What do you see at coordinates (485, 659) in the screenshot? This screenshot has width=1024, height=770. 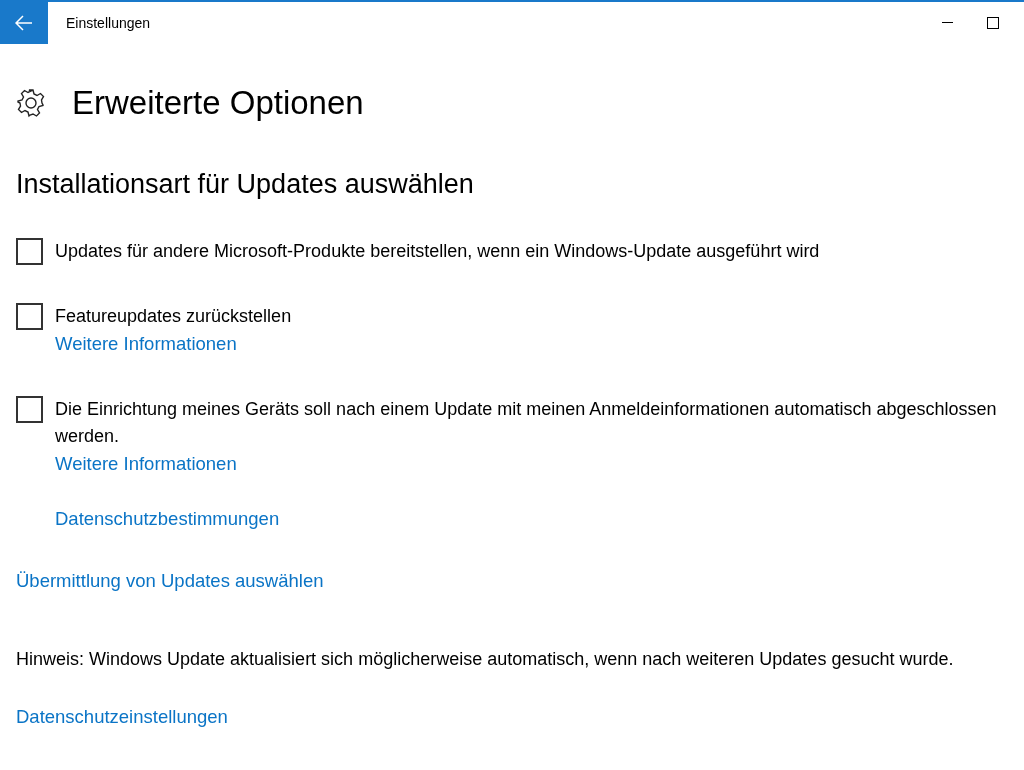 I see `note-text: Hinweis: Windows Update aktualisiert sich möglicherweise automatisch, wenn nach weiteren Updates gesucht wurde.` at bounding box center [485, 659].